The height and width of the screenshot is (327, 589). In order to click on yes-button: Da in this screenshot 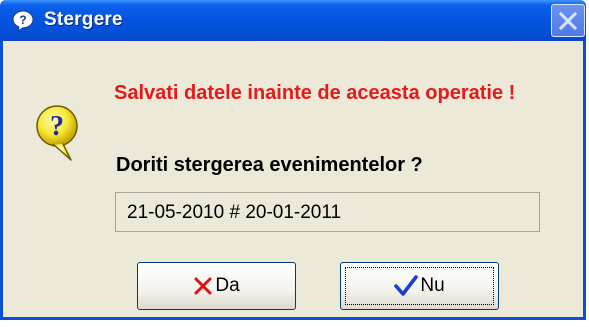, I will do `click(216, 286)`.